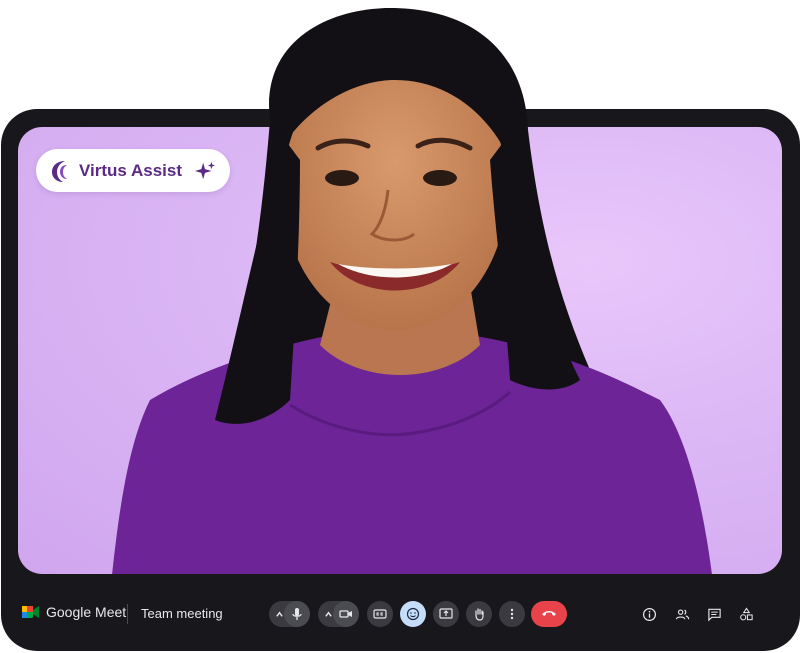 Image resolution: width=807 pixels, height=653 pixels. I want to click on reactions-button, so click(413, 614).